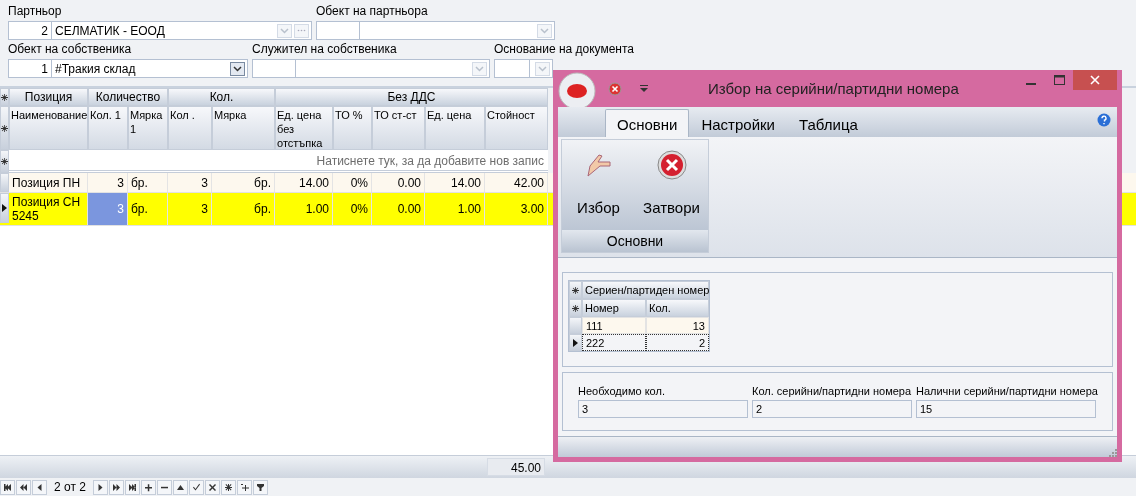 This screenshot has width=1136, height=496. I want to click on table-cell: 13, so click(677, 325).